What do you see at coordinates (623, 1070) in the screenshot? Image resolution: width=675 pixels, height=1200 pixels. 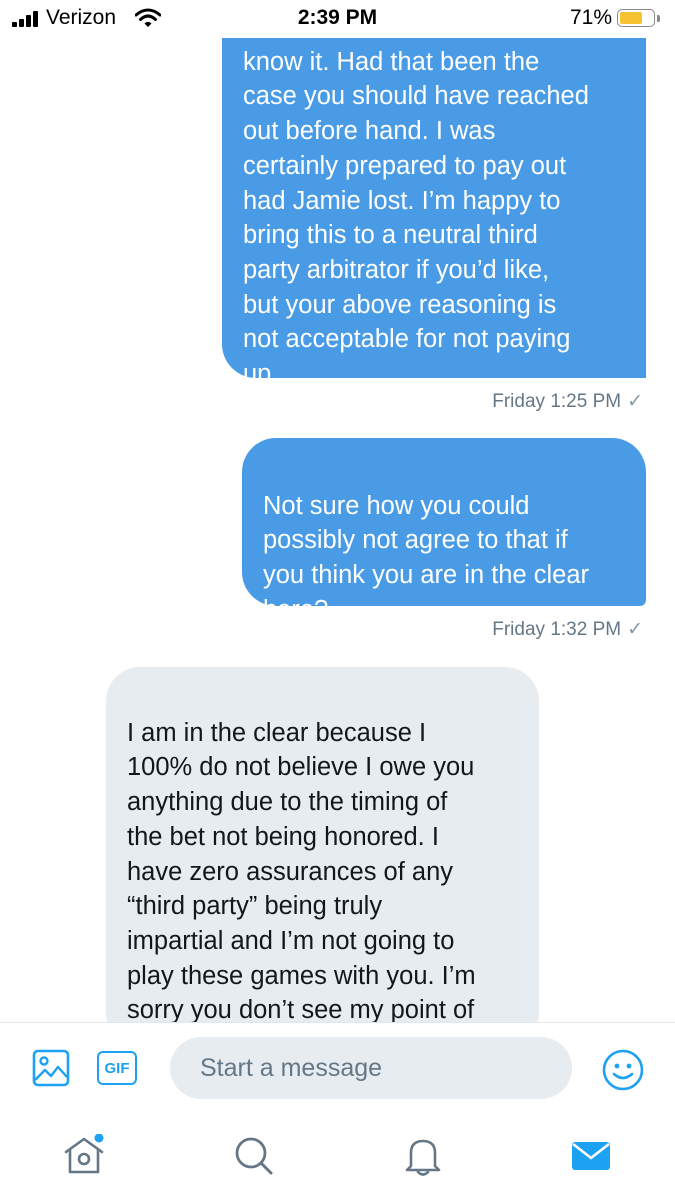 I see `emoji-icon` at bounding box center [623, 1070].